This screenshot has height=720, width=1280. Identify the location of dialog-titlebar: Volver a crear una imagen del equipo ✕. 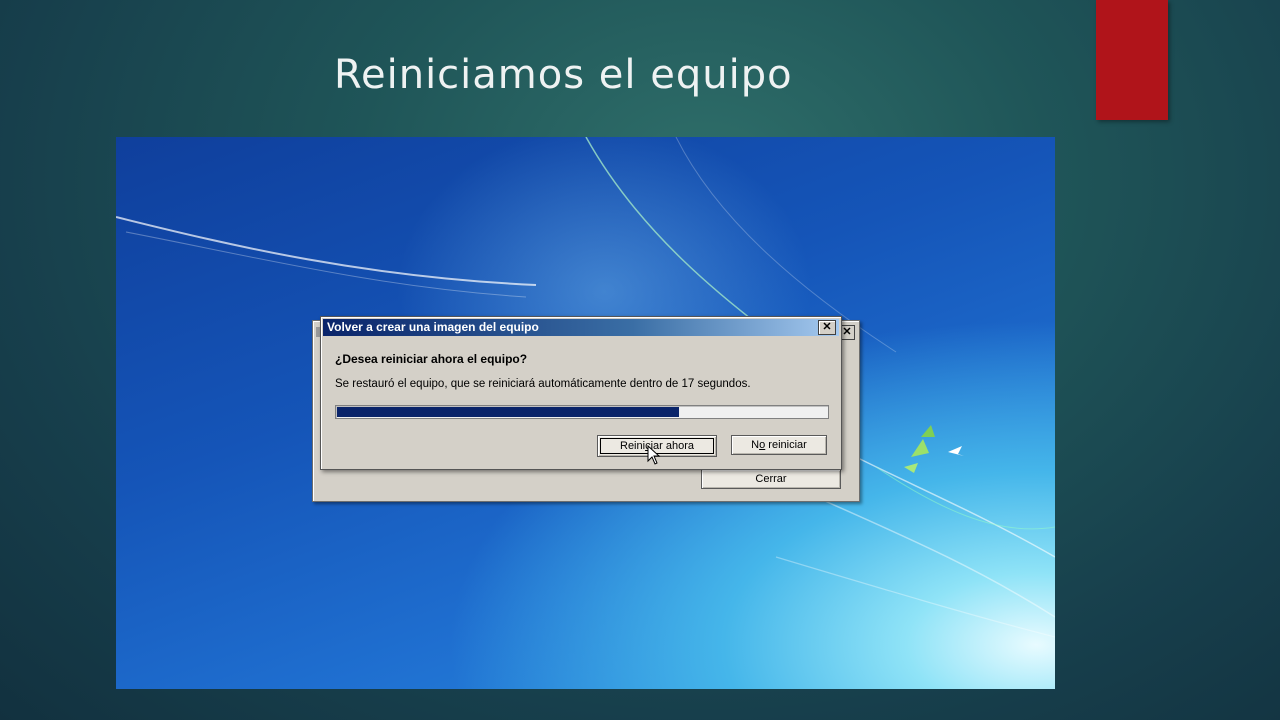
(581, 327).